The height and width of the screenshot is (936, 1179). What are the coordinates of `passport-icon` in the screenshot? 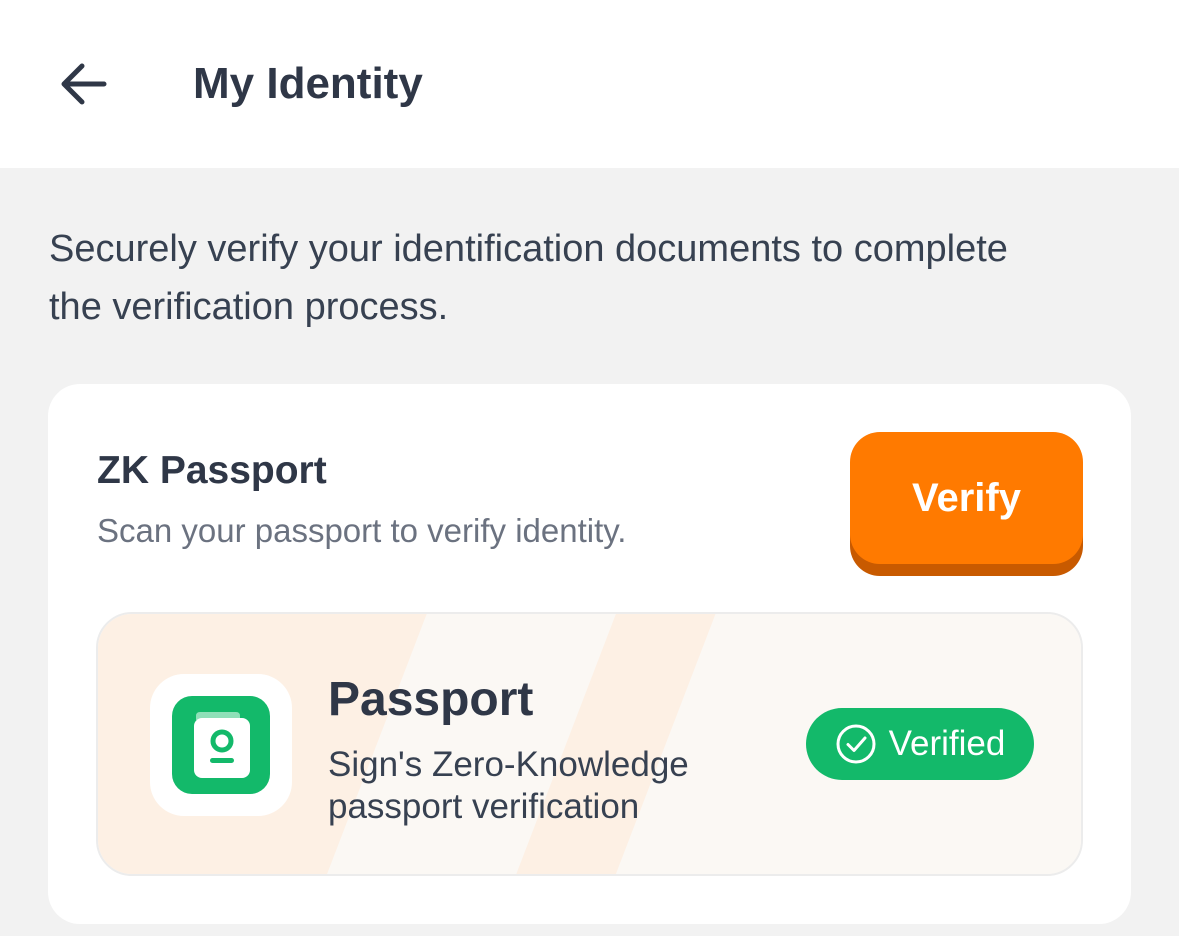 It's located at (221, 745).